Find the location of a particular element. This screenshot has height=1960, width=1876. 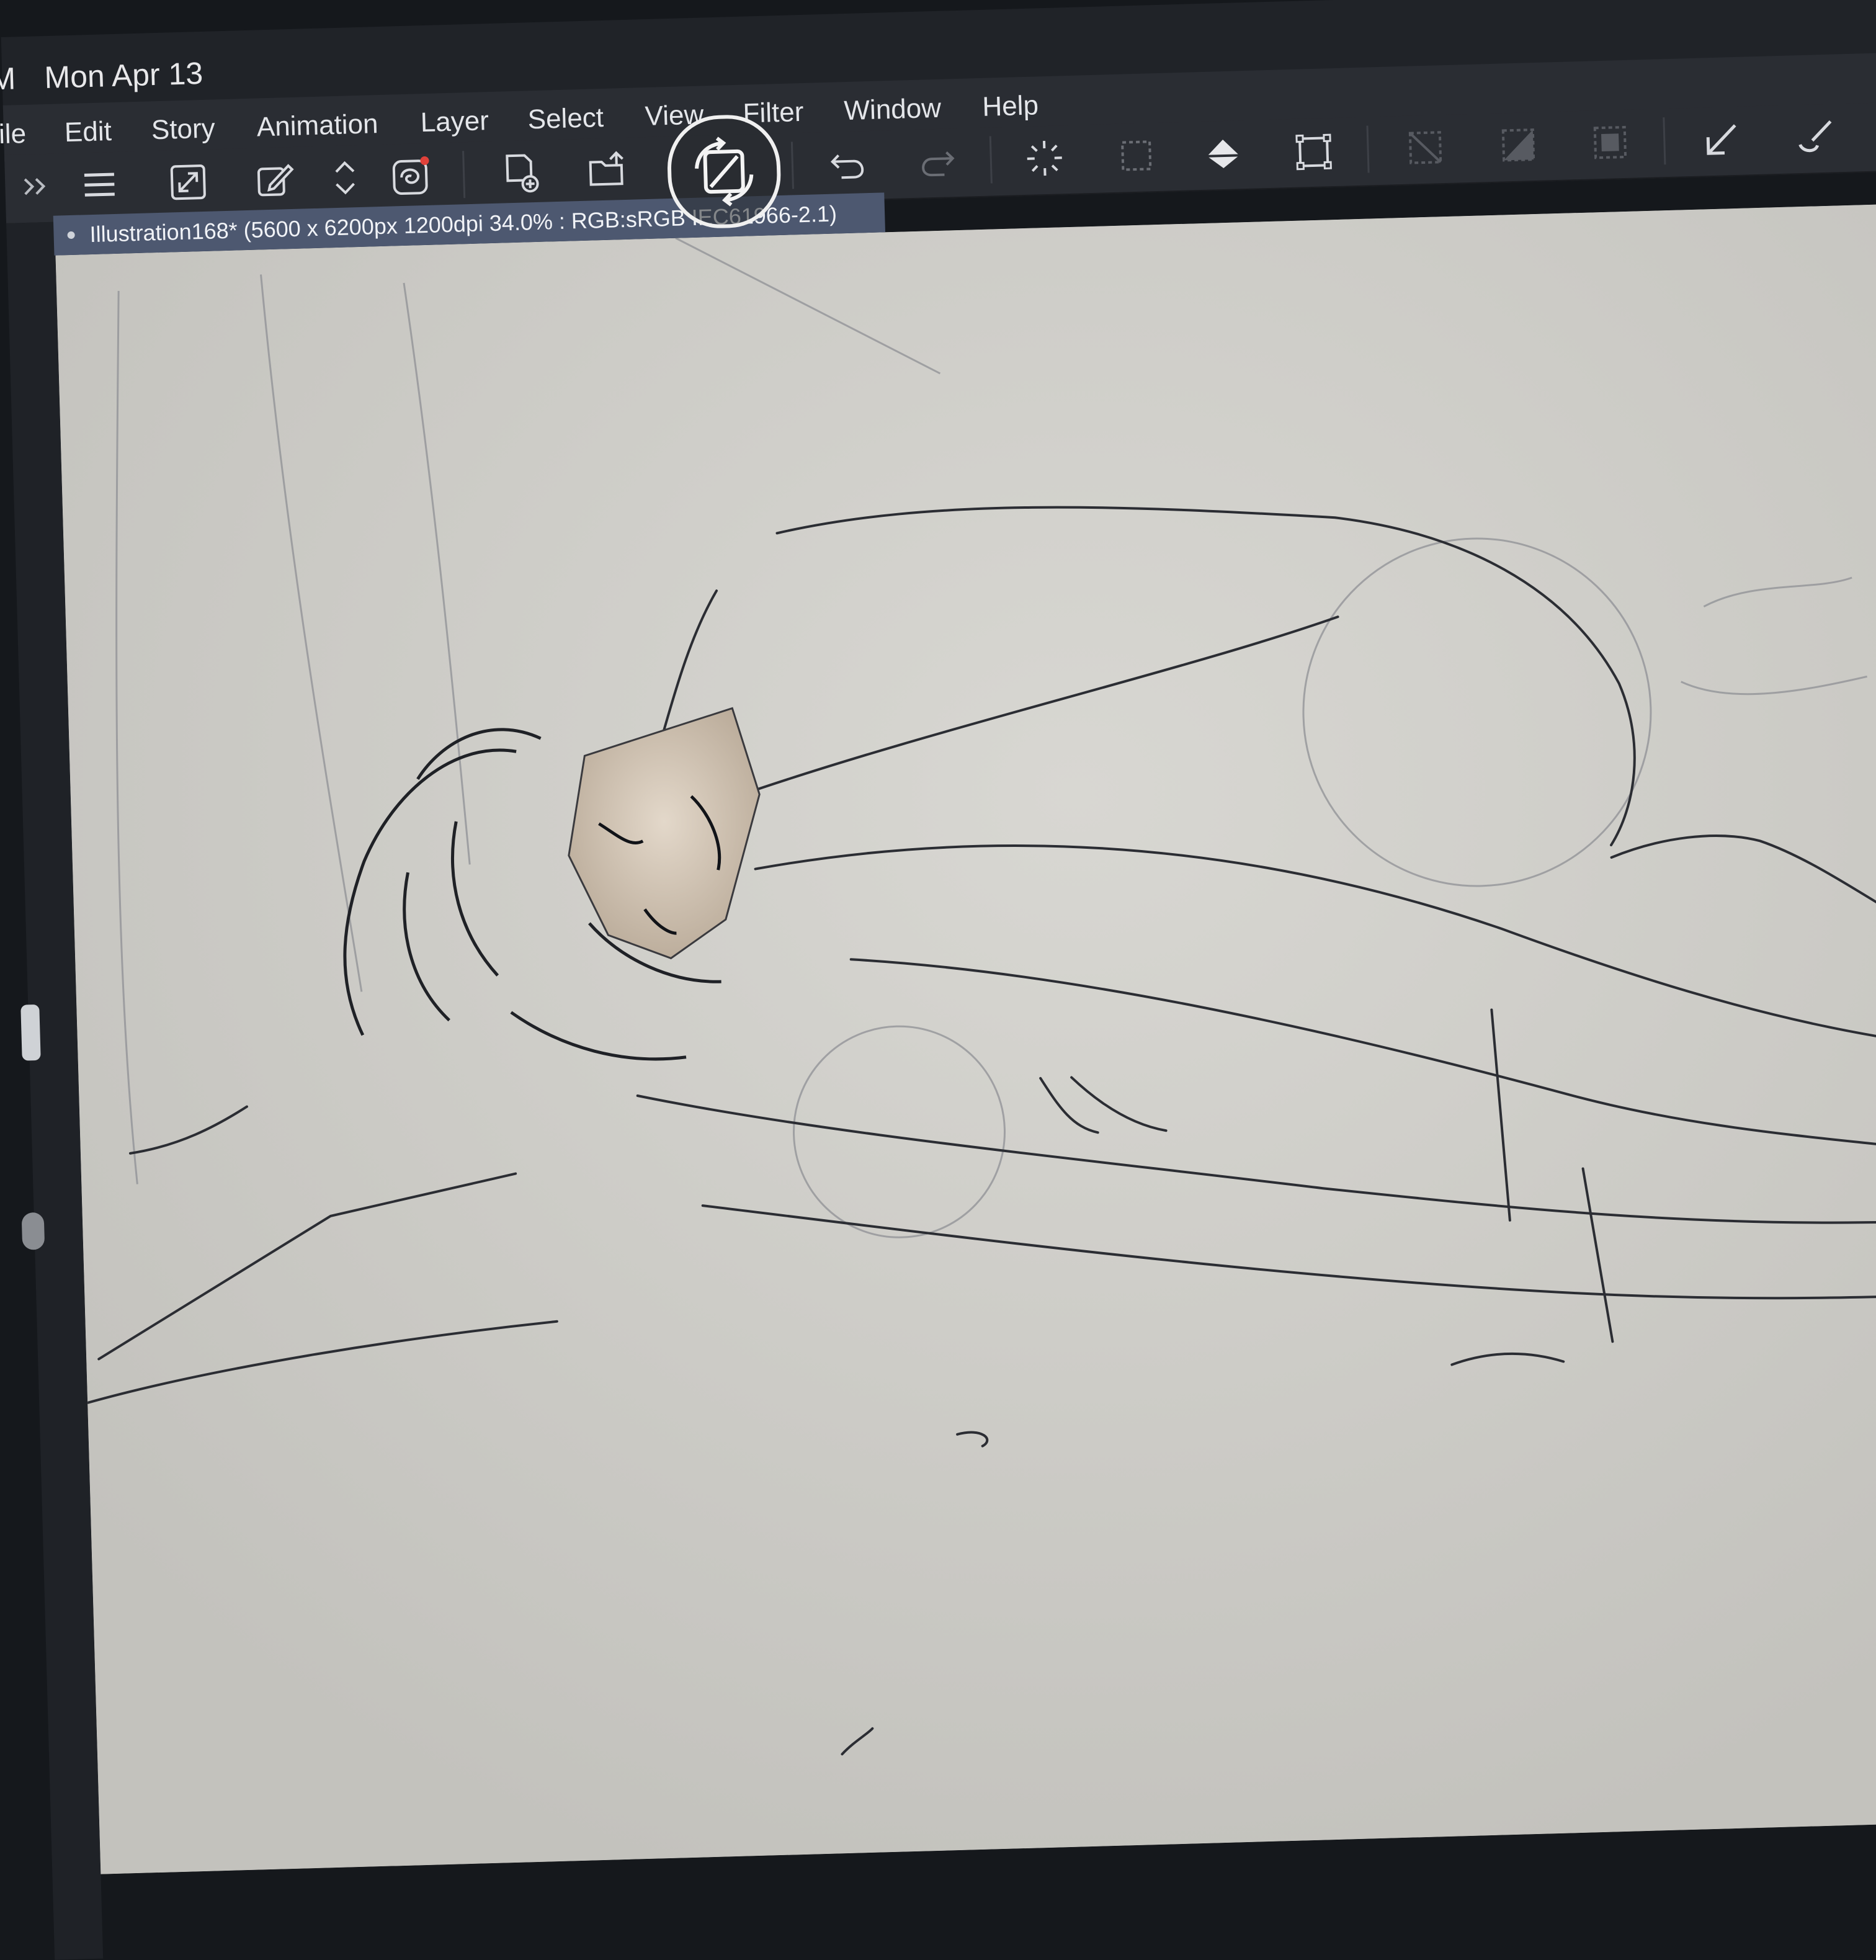

undo-icon is located at coordinates (847, 163).